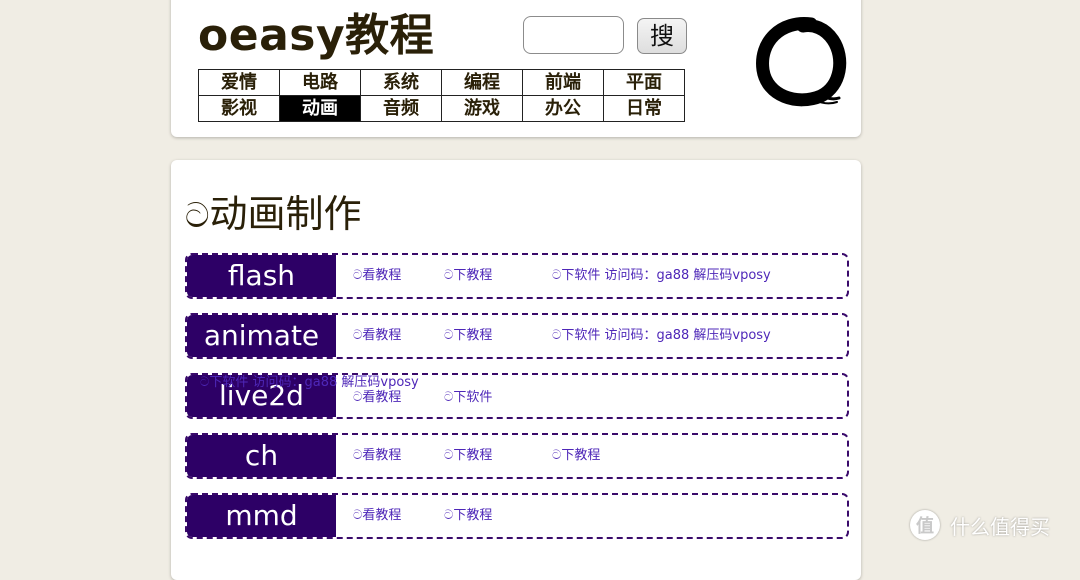 Image resolution: width=1080 pixels, height=580 pixels. Describe the element at coordinates (563, 83) in the screenshot. I see `nav-item-frontend: 前端` at that location.